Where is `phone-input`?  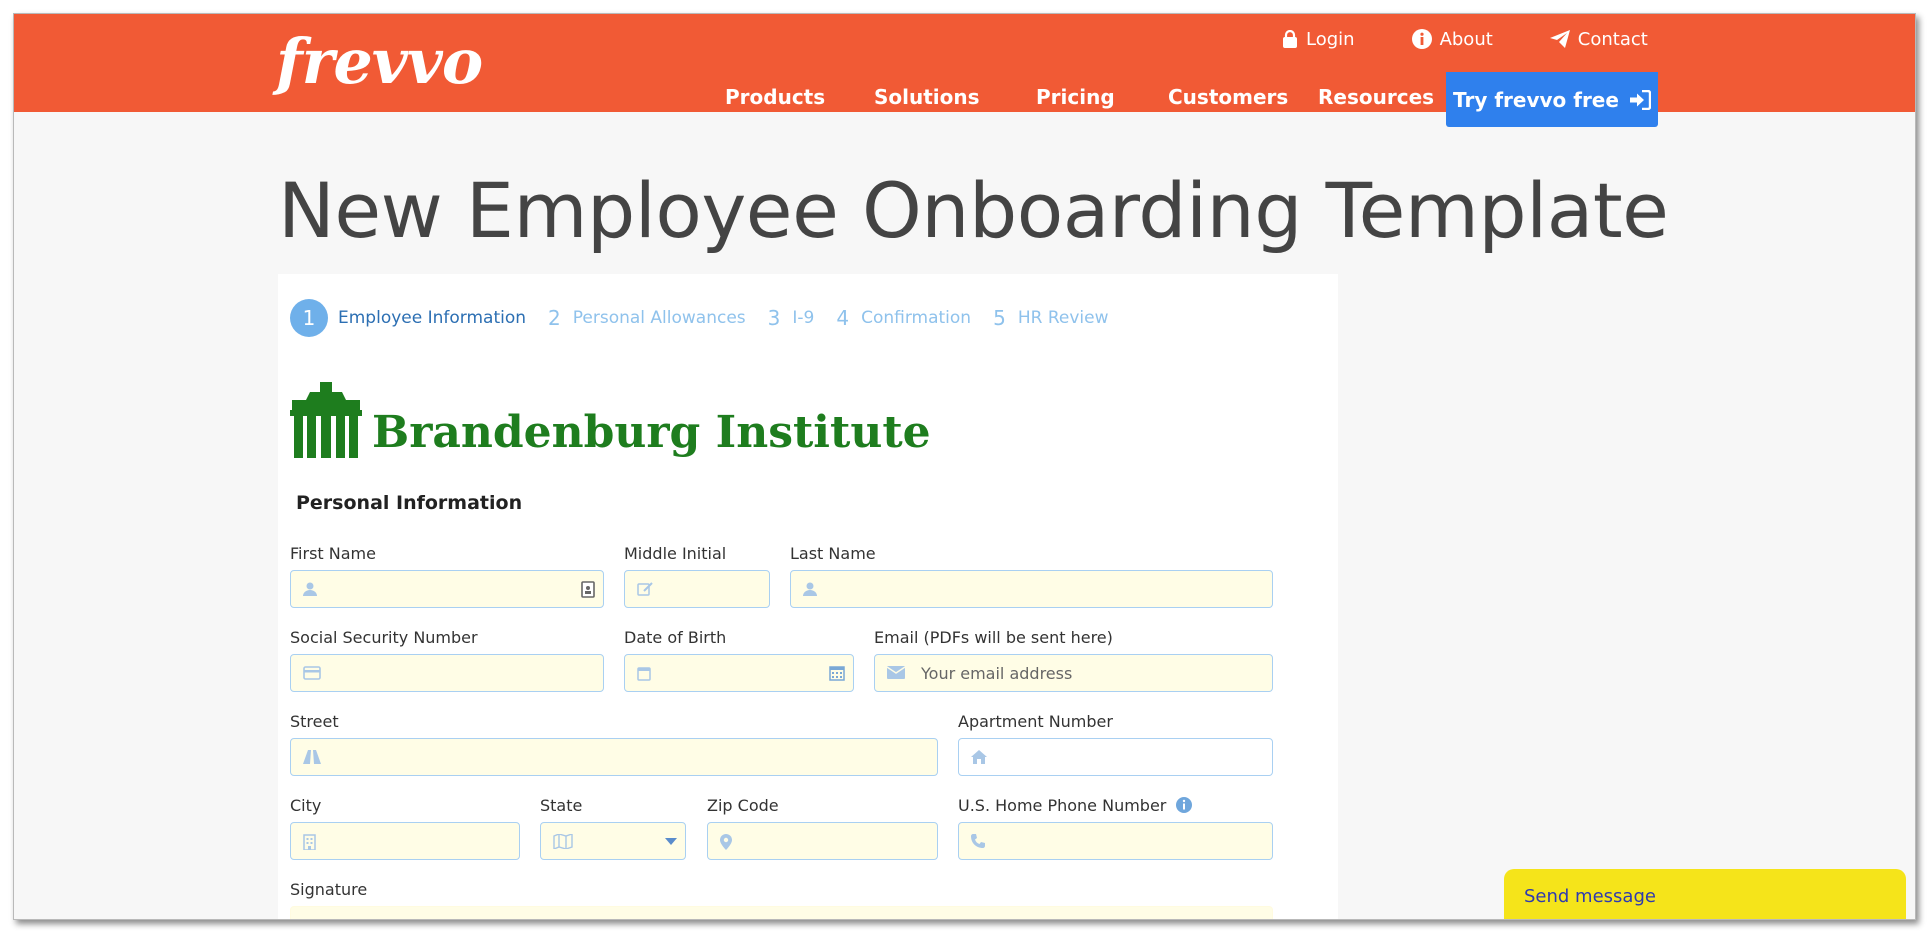 phone-input is located at coordinates (1115, 841).